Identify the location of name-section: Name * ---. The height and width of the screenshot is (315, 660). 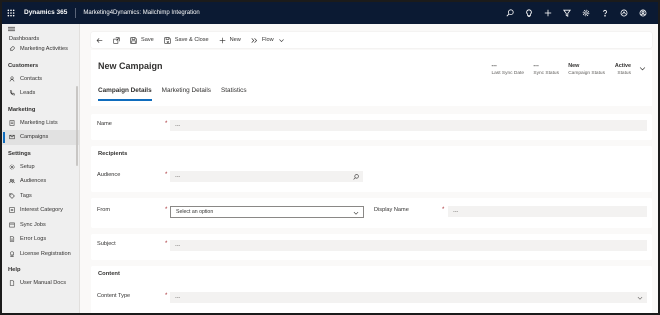
(371, 127).